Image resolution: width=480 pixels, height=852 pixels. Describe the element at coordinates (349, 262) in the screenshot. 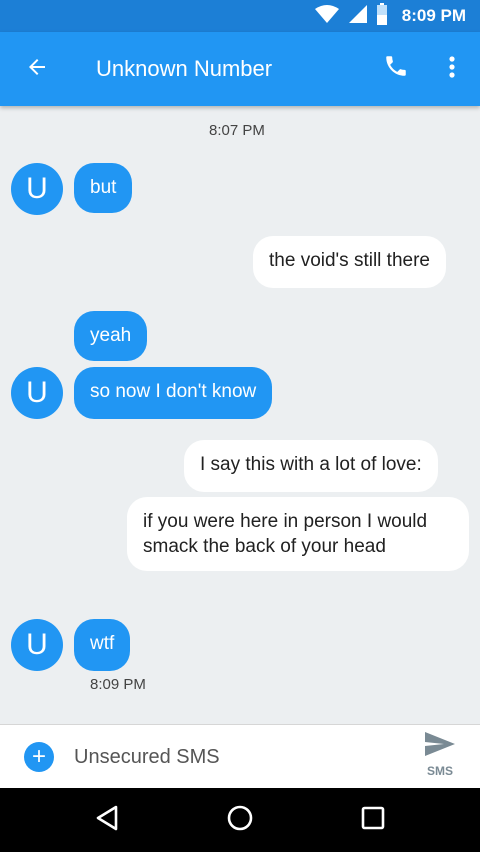

I see `message-outgoing: the void's still there` at that location.